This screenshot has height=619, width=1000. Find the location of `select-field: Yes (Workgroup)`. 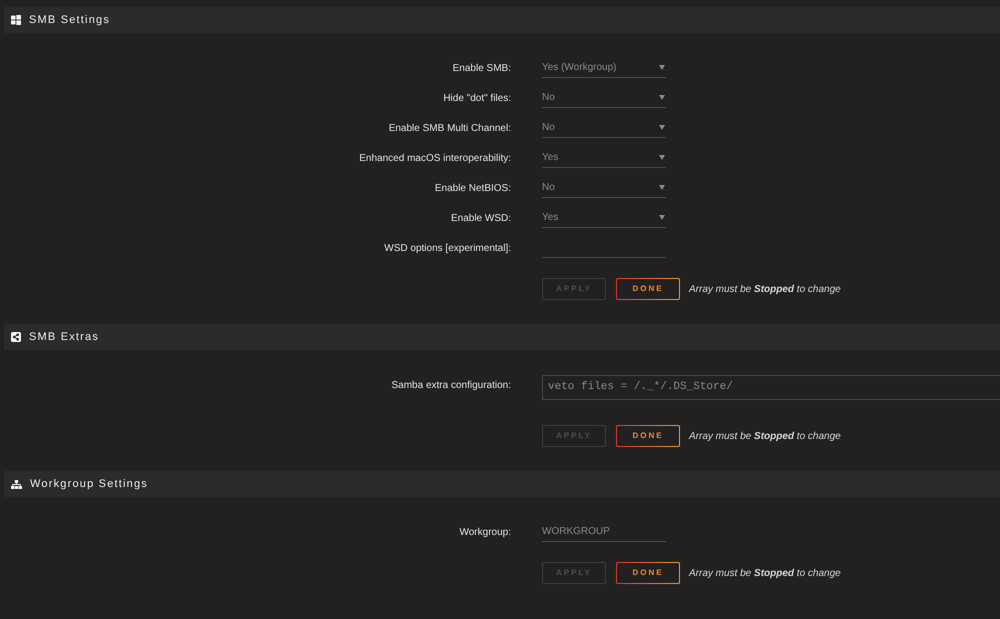

select-field: Yes (Workgroup) is located at coordinates (604, 68).